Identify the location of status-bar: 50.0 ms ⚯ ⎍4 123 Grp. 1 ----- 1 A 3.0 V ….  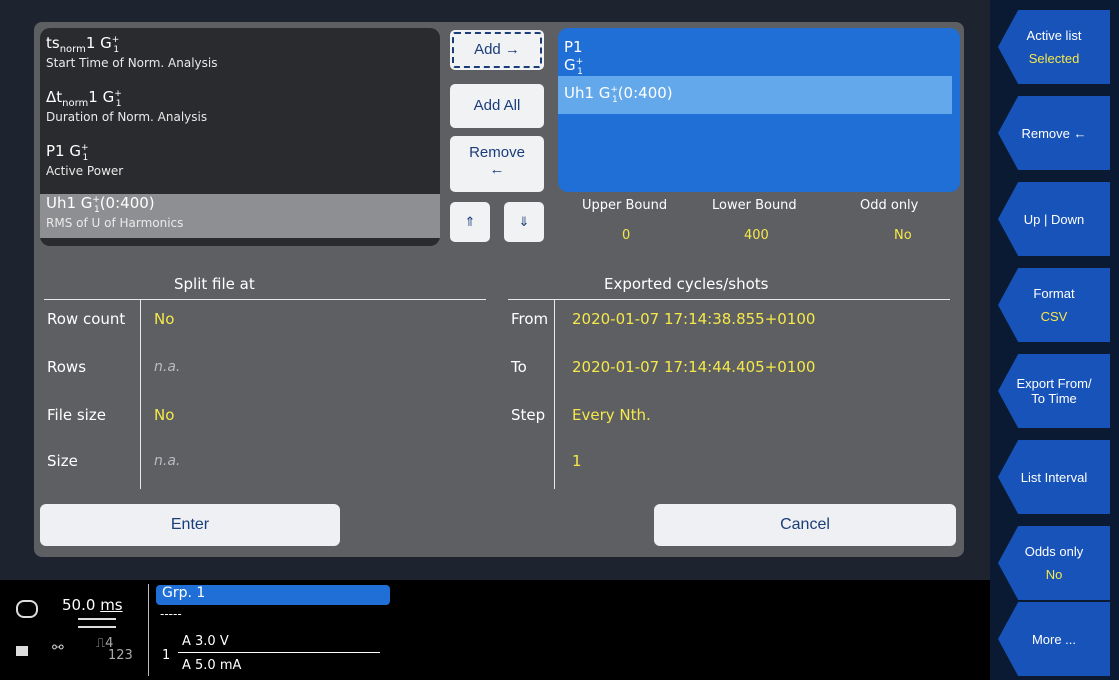
(495, 630).